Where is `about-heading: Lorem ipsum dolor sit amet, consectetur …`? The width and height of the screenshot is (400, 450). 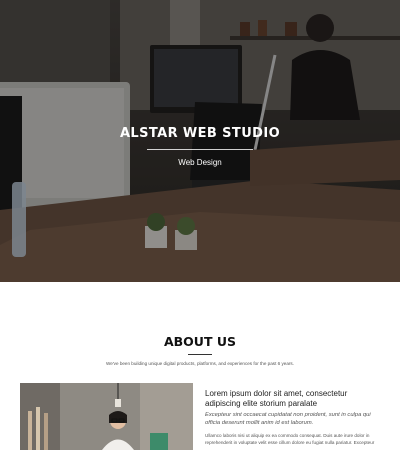
about-heading: Lorem ipsum dolor sit amet, consectetur … is located at coordinates (276, 398).